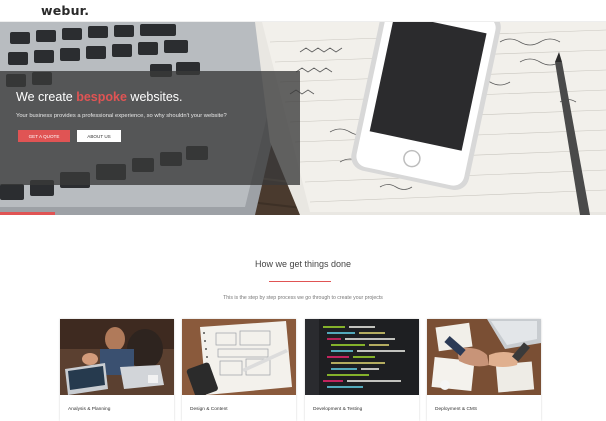  I want to click on process-card-analysis: Analysis & Planning, so click(117, 370).